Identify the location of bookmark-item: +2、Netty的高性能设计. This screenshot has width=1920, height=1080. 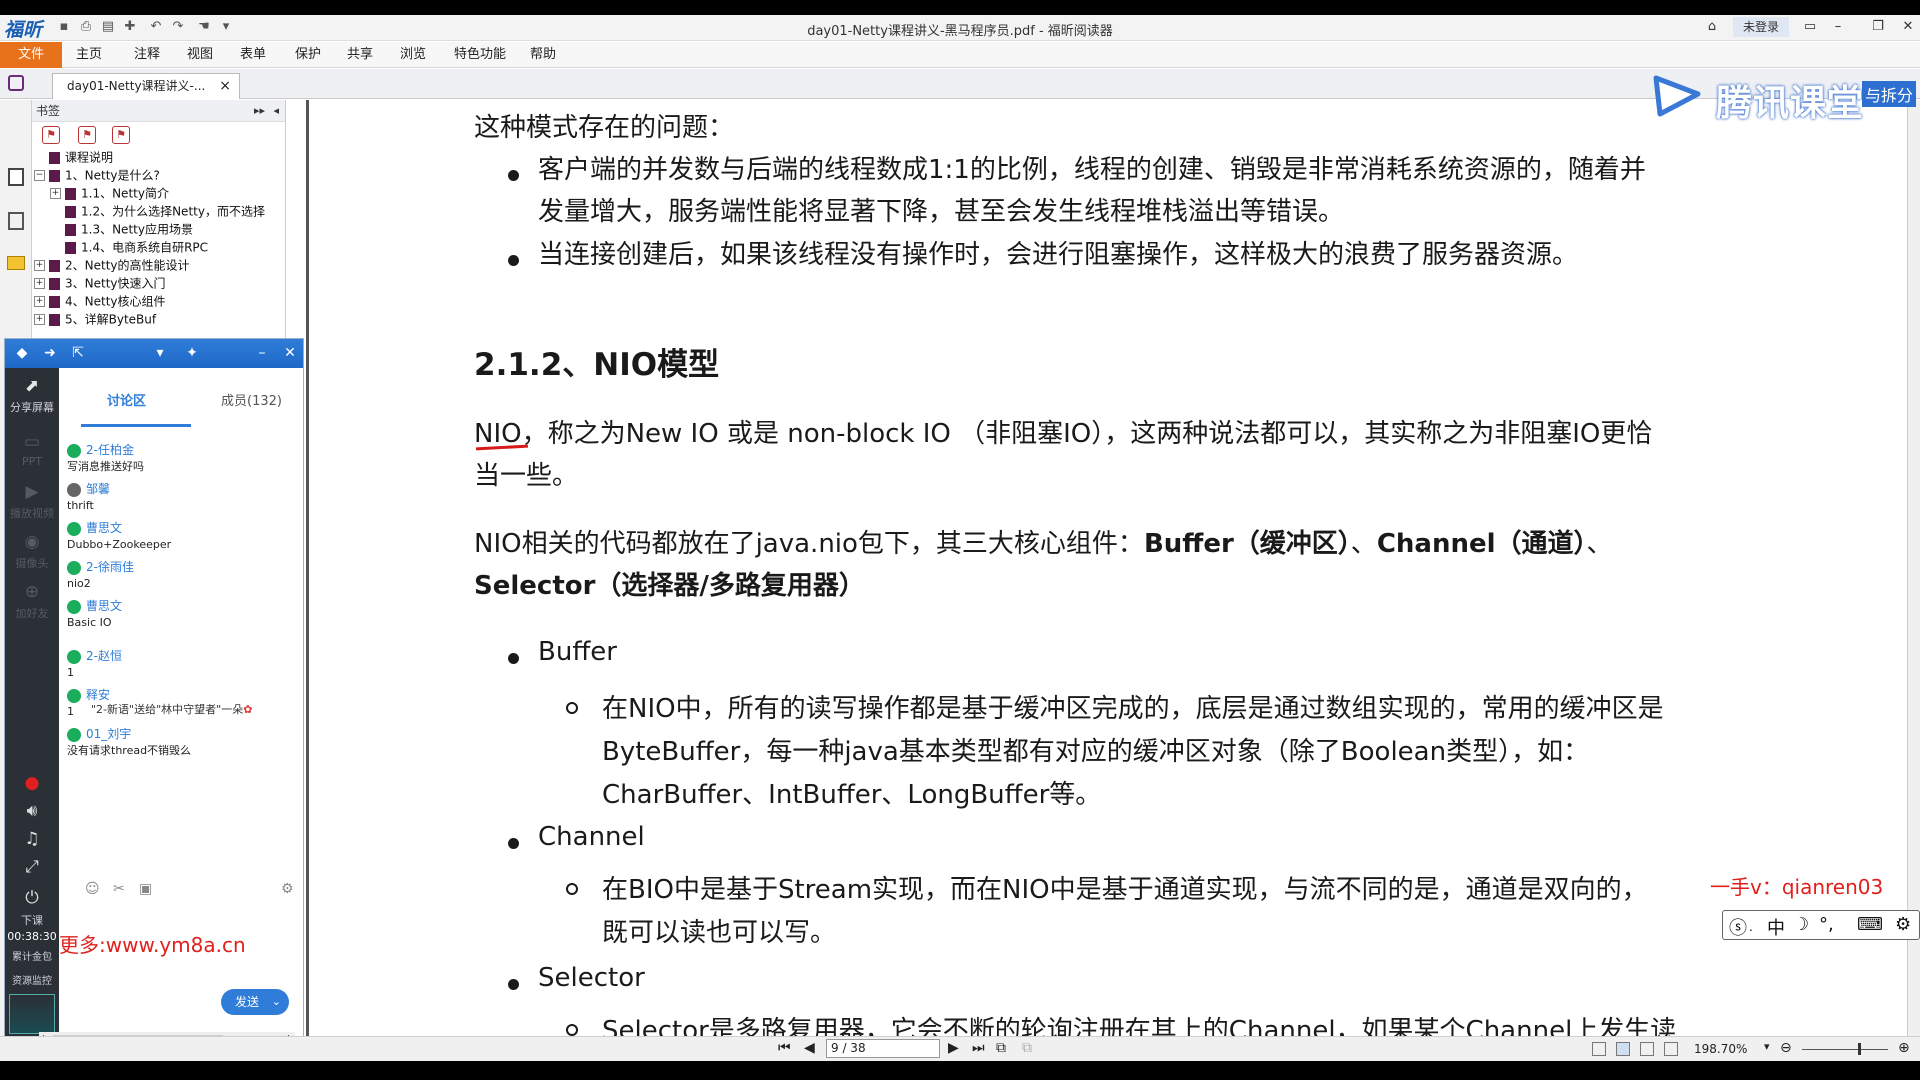
(112, 265).